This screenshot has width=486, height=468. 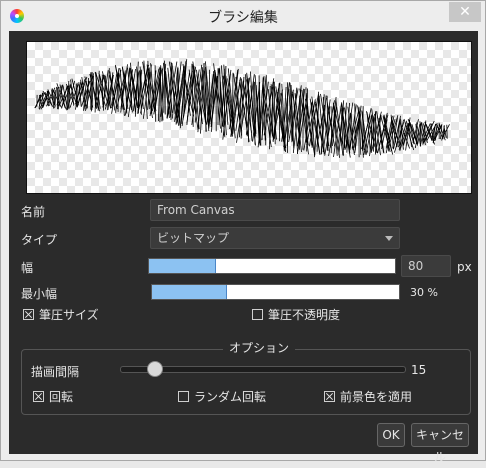 What do you see at coordinates (418, 370) in the screenshot?
I see `spacing-value: 15` at bounding box center [418, 370].